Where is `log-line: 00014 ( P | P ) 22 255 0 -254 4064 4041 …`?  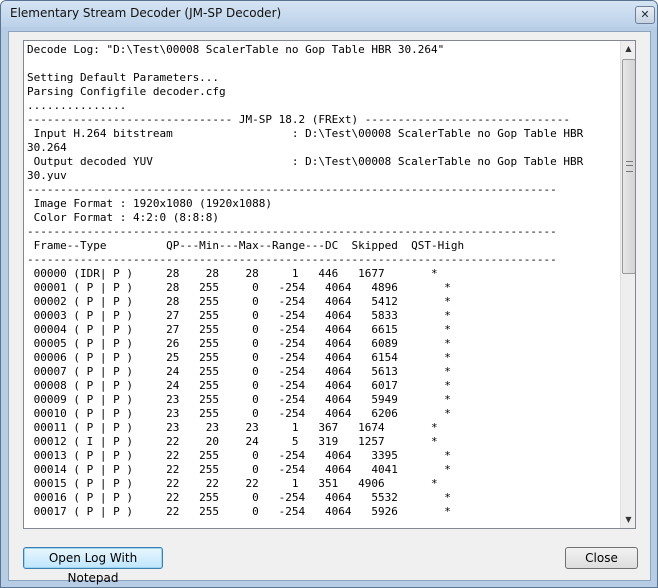 log-line: 00014 ( P | P ) 22 255 0 -254 4064 4041 … is located at coordinates (239, 469).